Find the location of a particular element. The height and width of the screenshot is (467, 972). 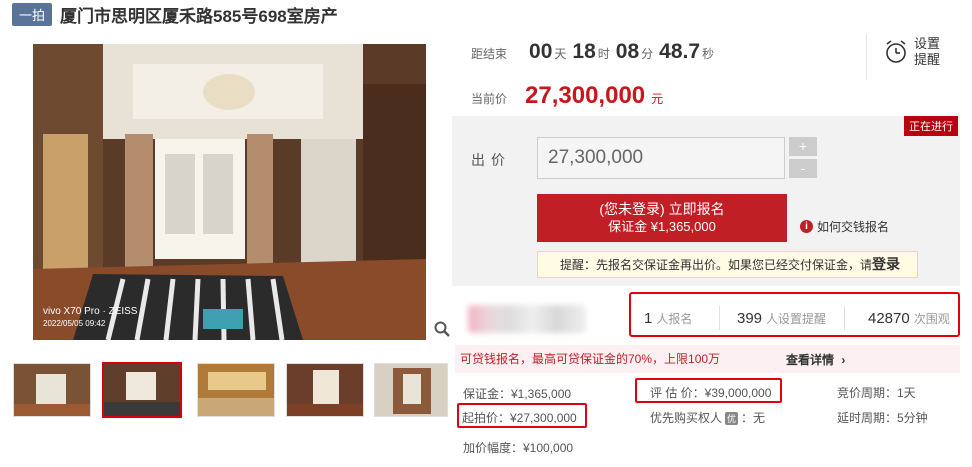

login-notice-text: 提醒：先报名交保证金再出价。如果您已经交付保证金，请 is located at coordinates (716, 265).